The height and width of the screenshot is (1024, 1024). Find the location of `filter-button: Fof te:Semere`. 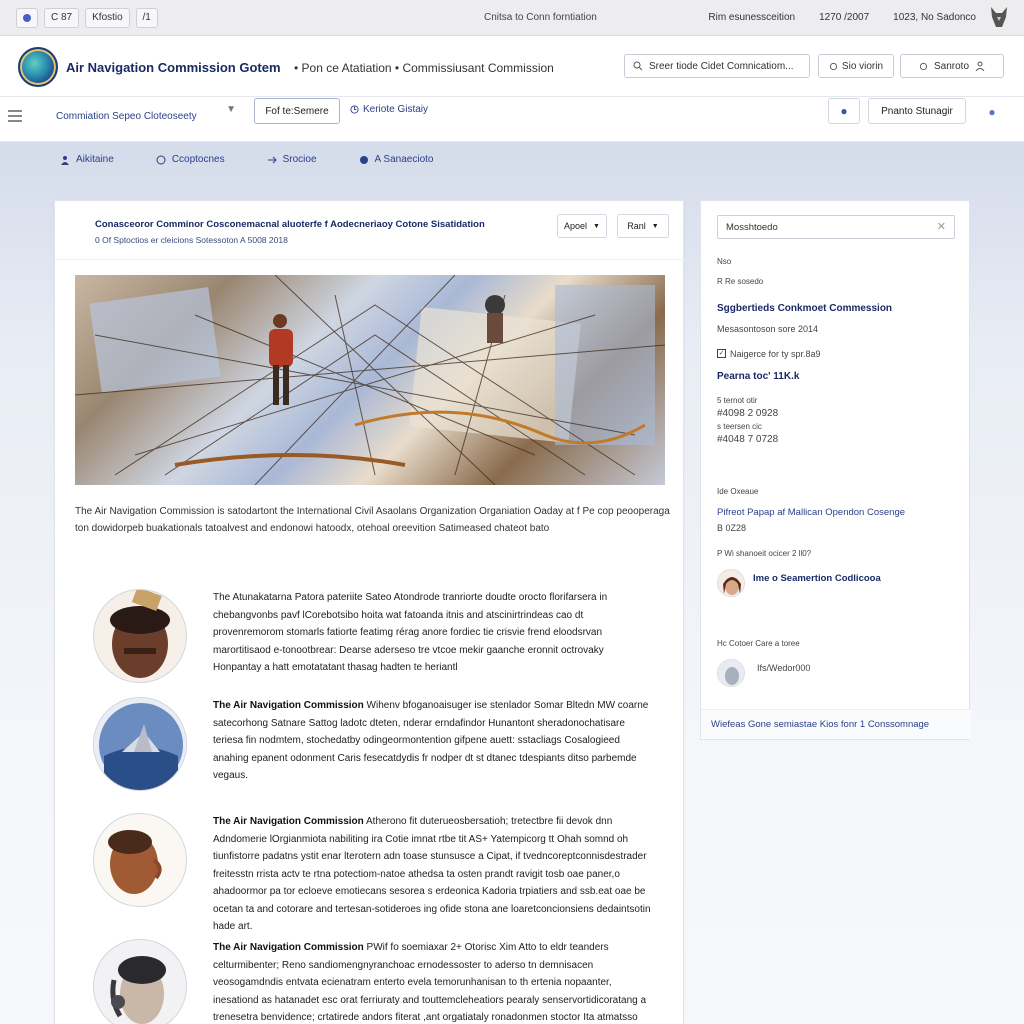

filter-button: Fof te:Semere is located at coordinates (297, 111).